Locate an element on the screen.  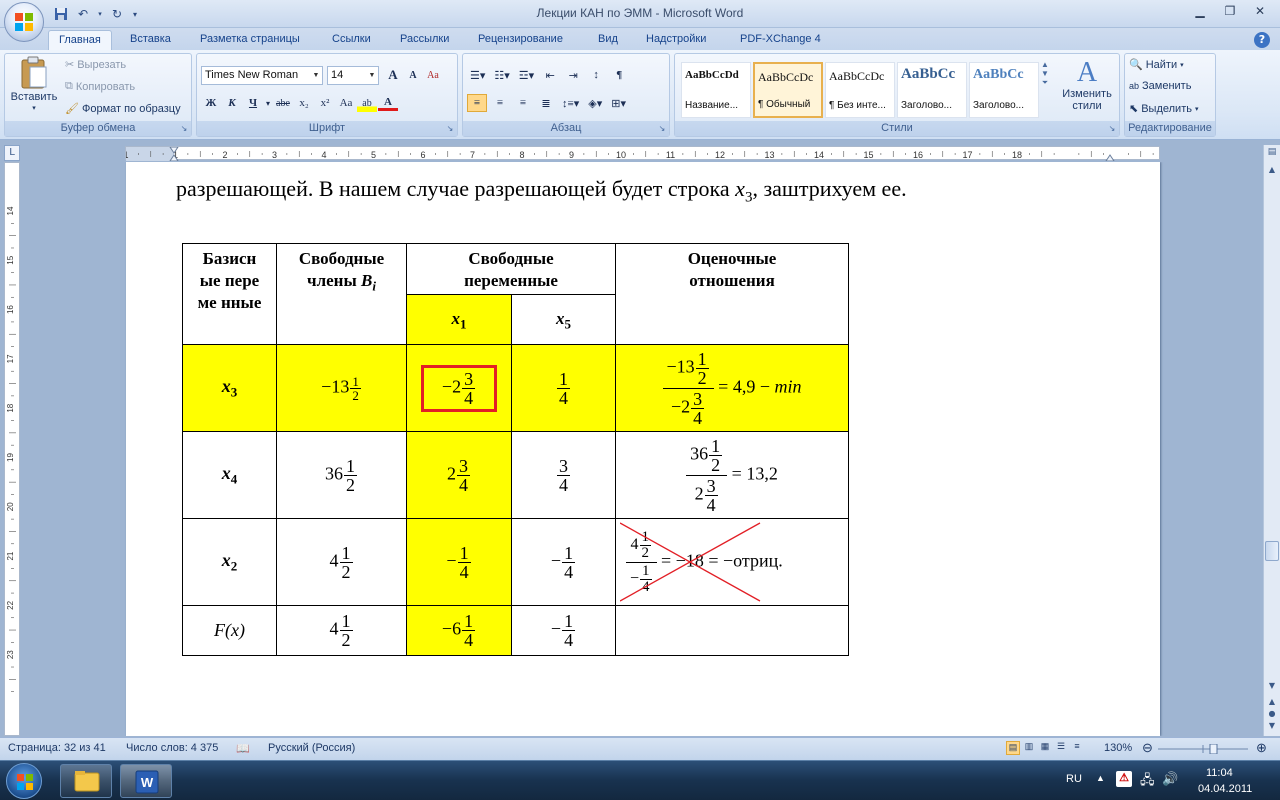
tab-home: Главная is located at coordinates (80, 40).